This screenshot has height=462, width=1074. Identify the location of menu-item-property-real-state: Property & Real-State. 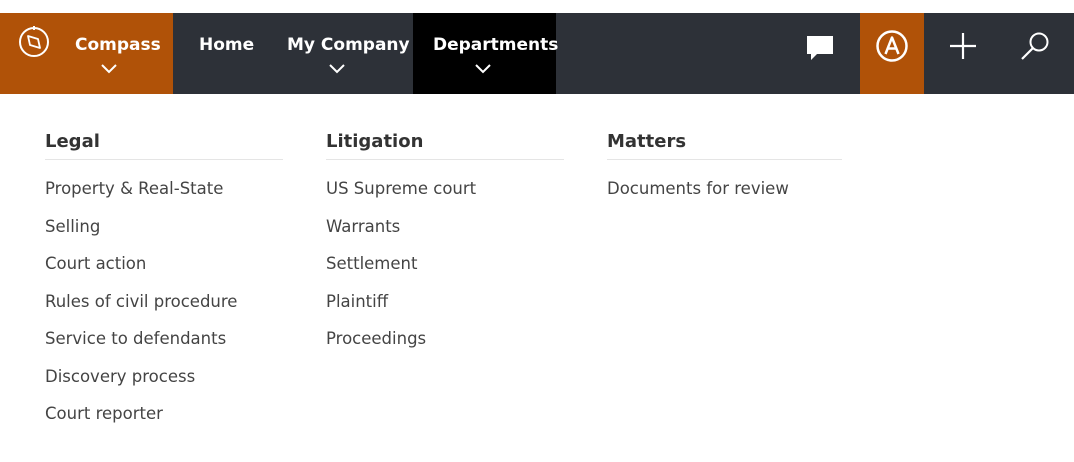
(164, 196).